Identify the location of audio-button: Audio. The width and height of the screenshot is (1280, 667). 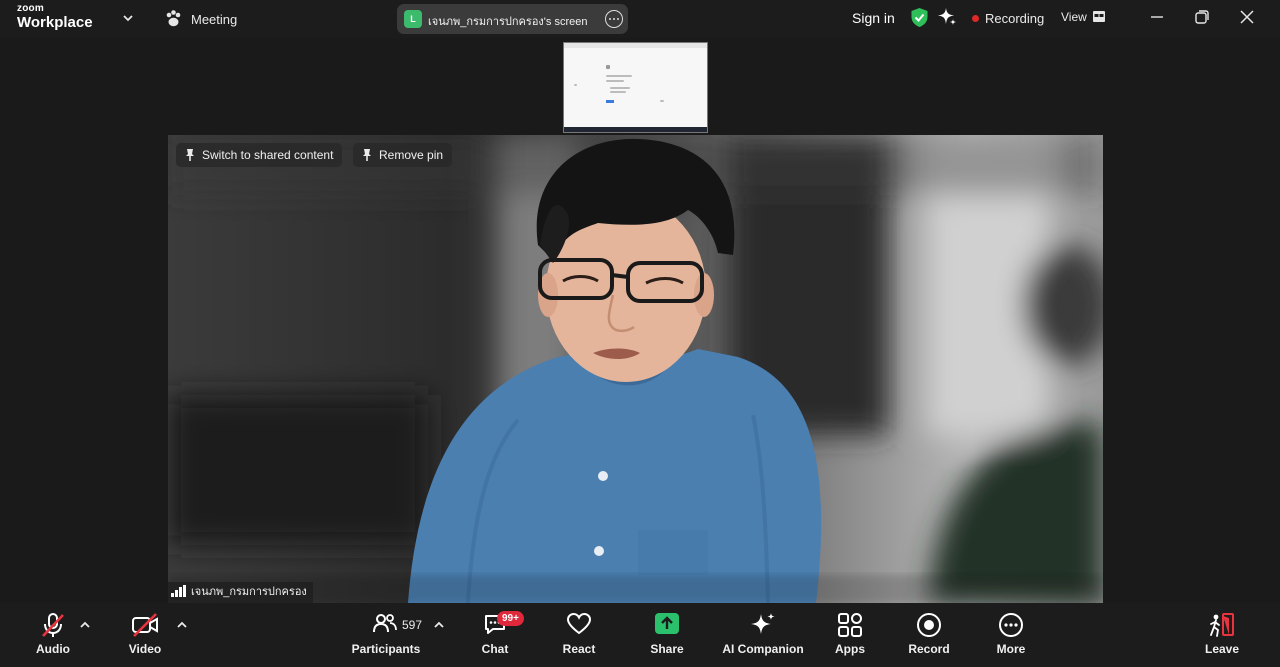
(53, 635).